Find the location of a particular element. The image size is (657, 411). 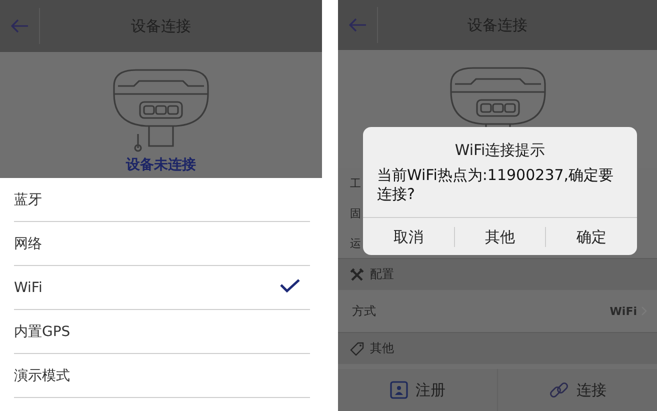

connection-option: 网络 is located at coordinates (162, 244).